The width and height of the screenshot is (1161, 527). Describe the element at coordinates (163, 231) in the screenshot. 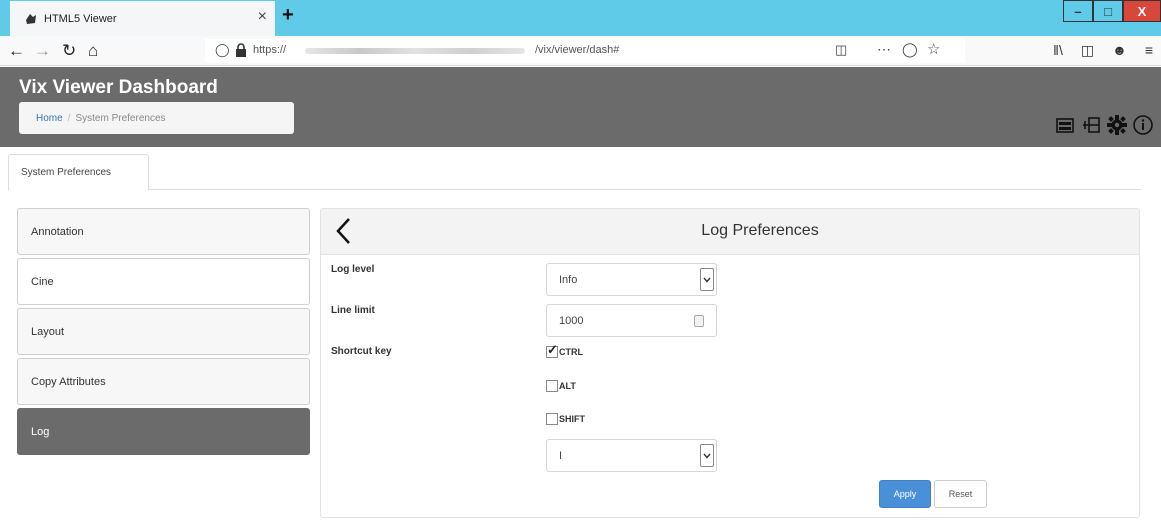

I see `menu-item-annotation: Annotation` at that location.